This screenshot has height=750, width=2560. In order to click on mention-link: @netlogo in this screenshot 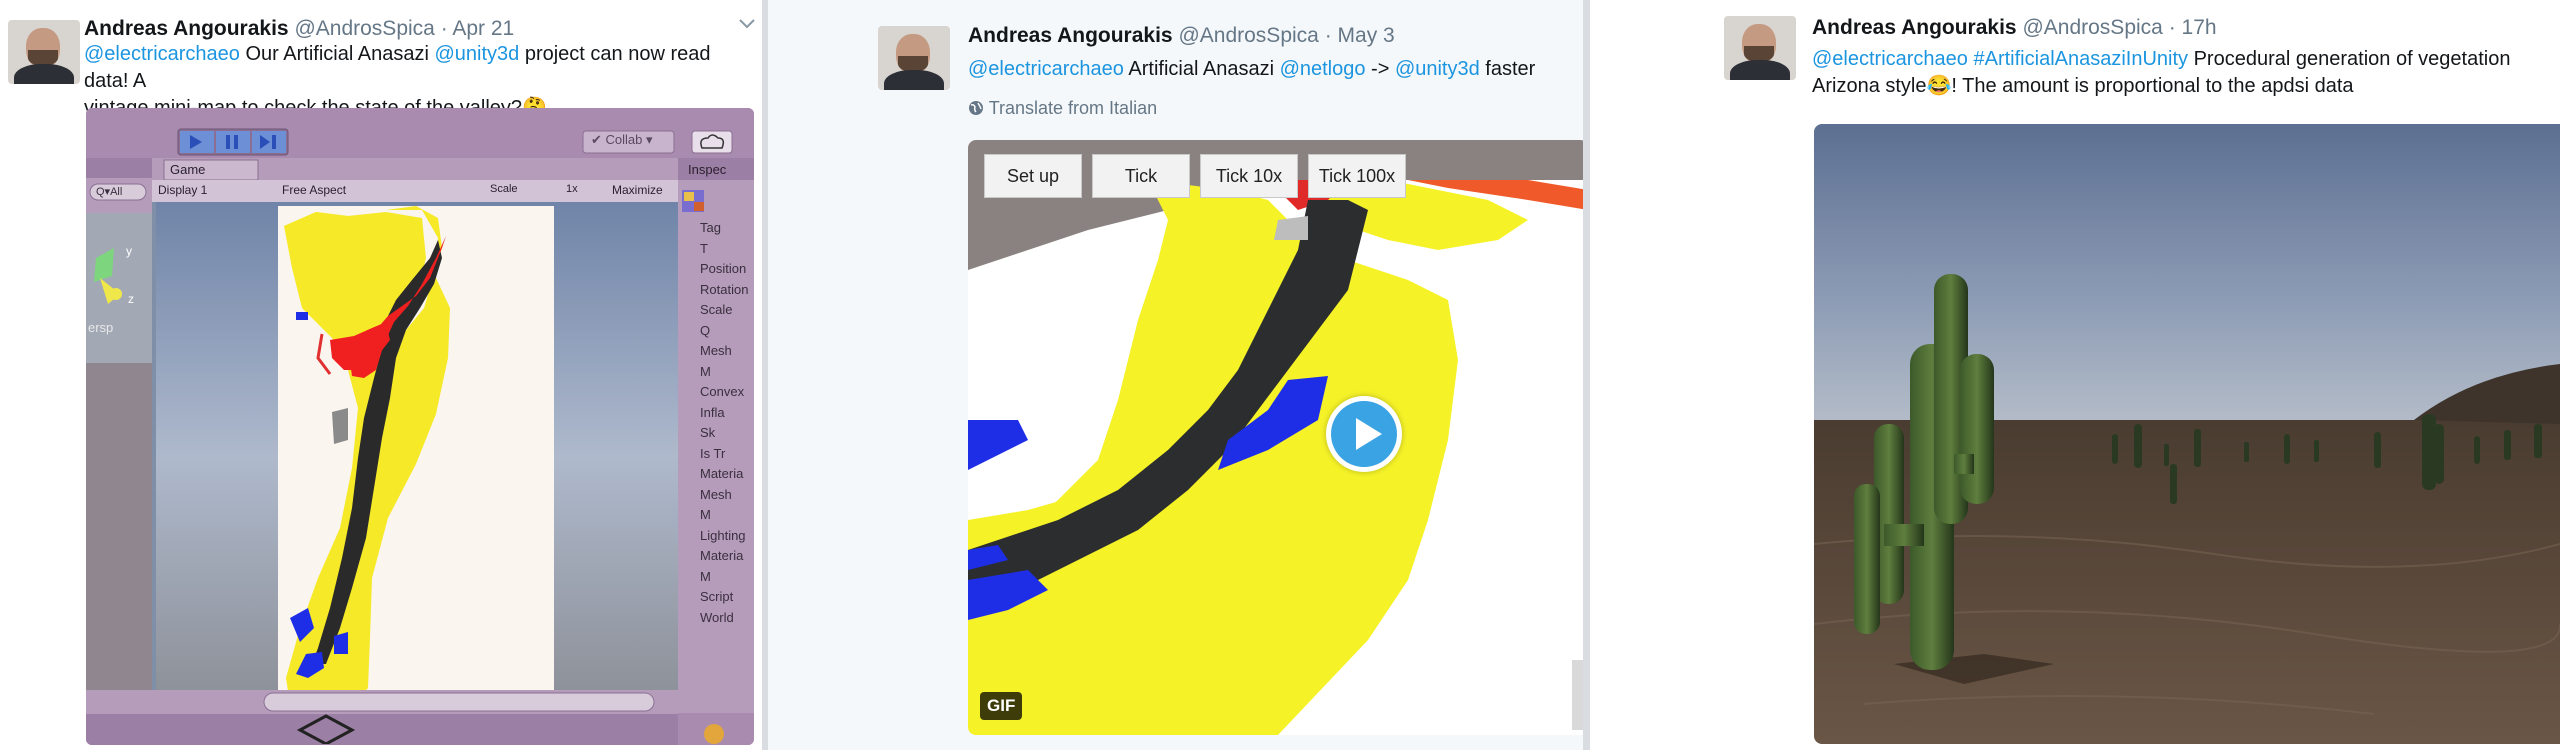, I will do `click(1323, 69)`.